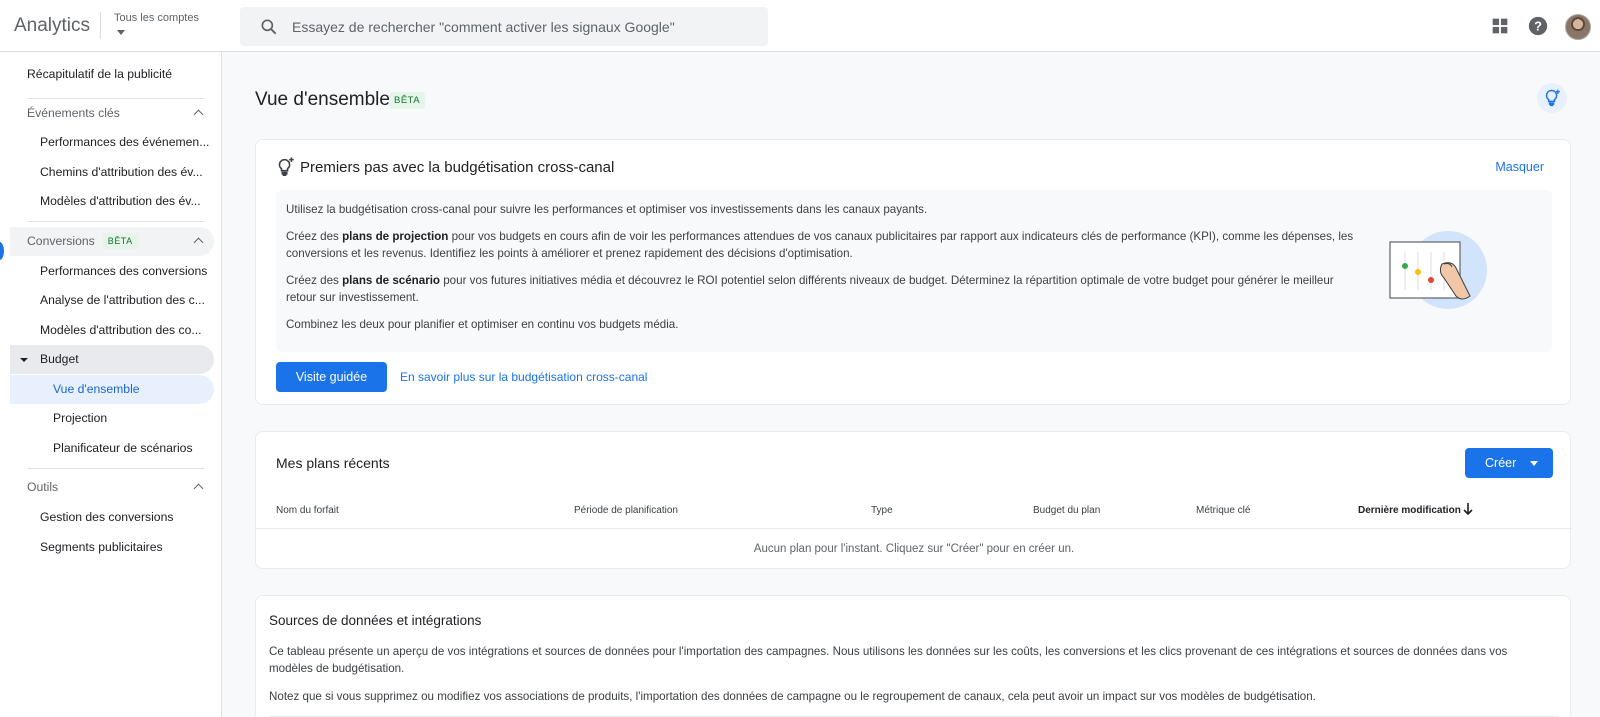 The height and width of the screenshot is (717, 1600). What do you see at coordinates (52, 26) in the screenshot?
I see `app-brand: Analytics` at bounding box center [52, 26].